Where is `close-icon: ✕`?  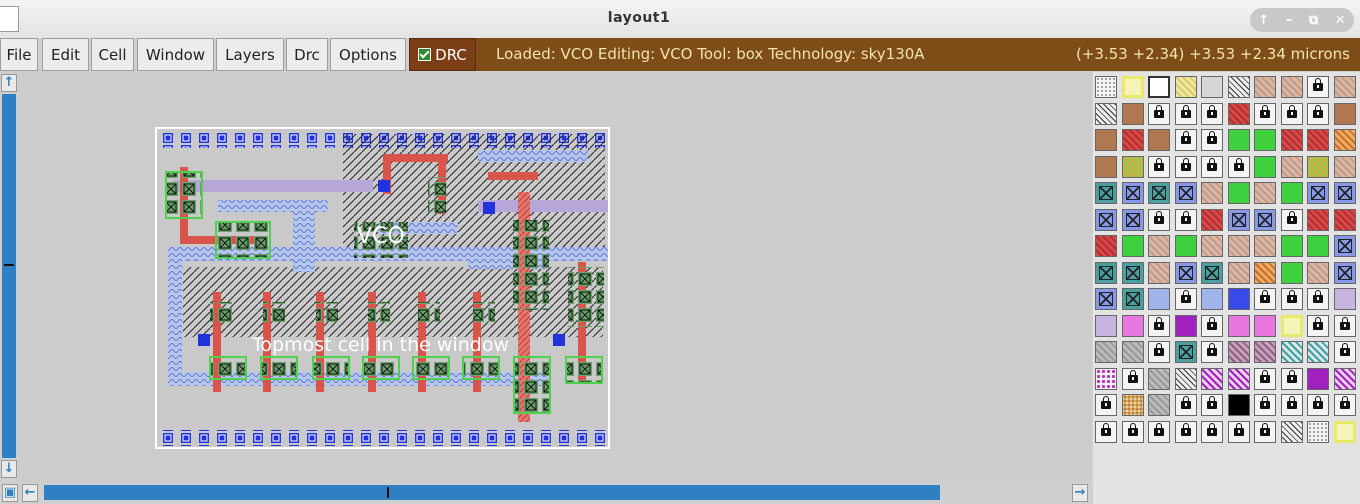
close-icon: ✕ is located at coordinates (1340, 20).